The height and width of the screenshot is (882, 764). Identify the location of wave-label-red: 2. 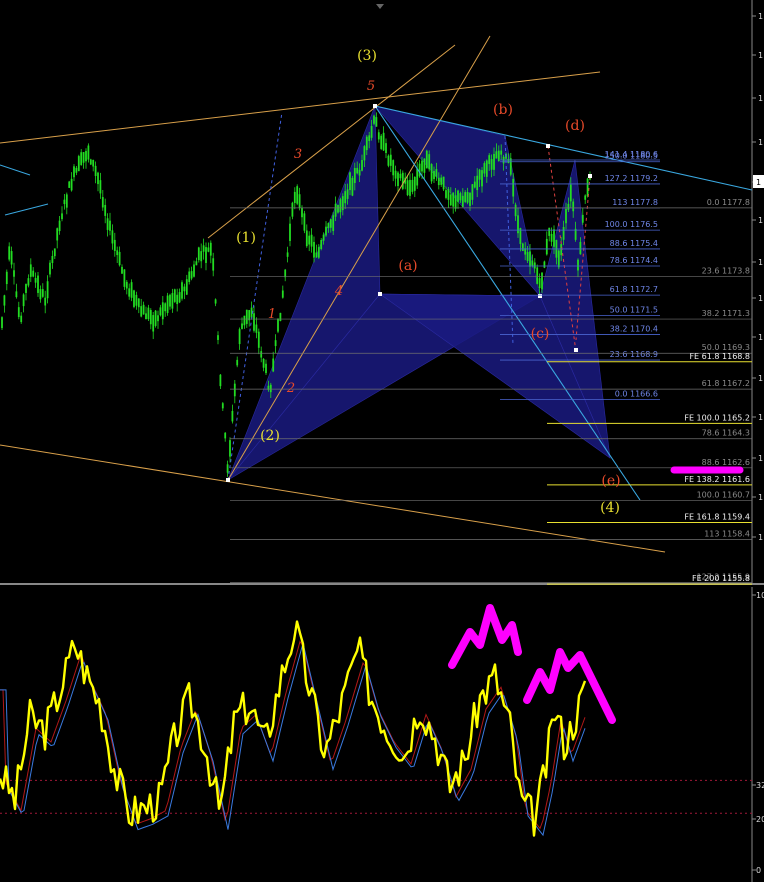
(290, 388).